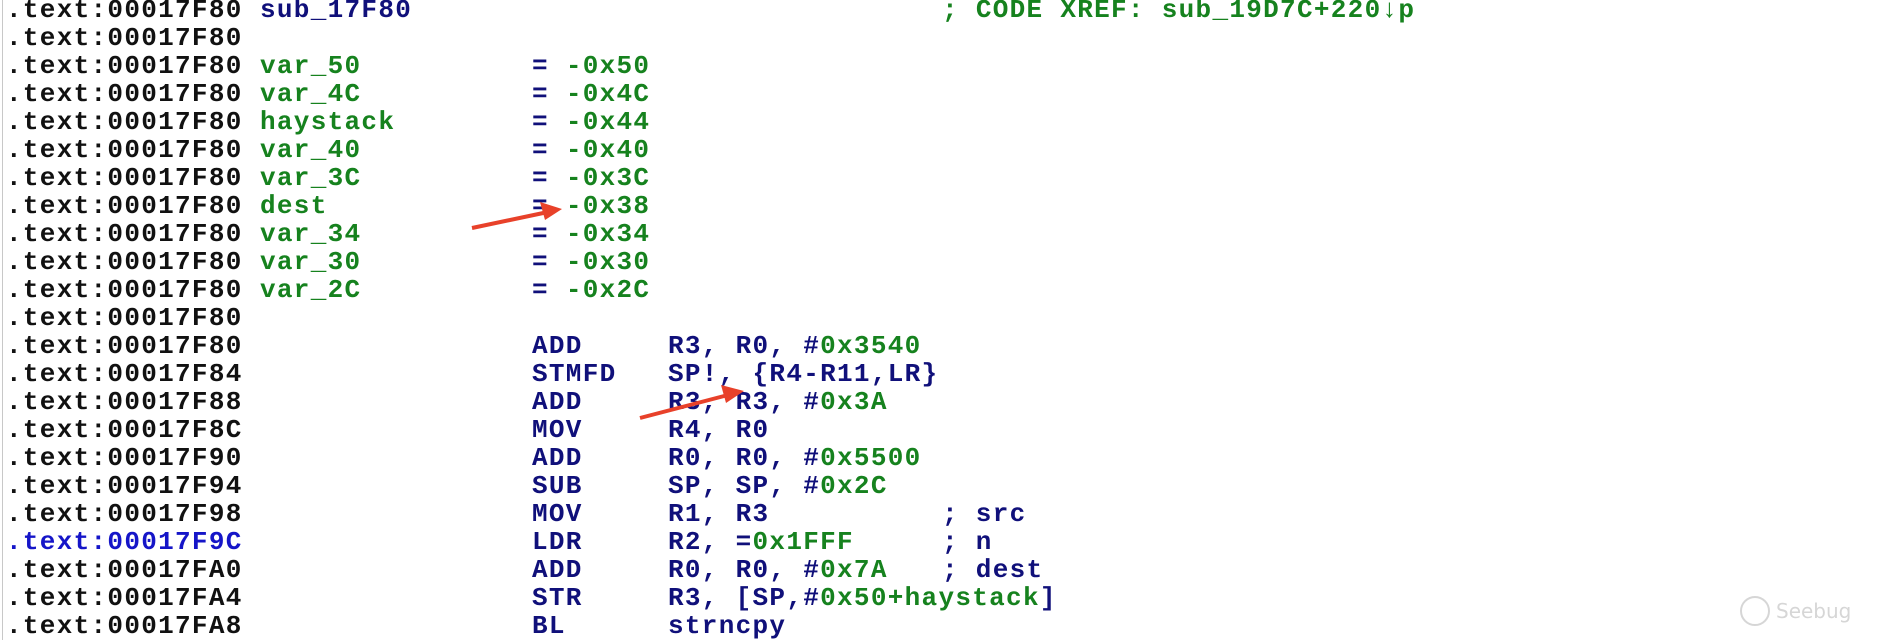 The image size is (1888, 641). What do you see at coordinates (691, 402) in the screenshot?
I see `red-arrow-stmfd` at bounding box center [691, 402].